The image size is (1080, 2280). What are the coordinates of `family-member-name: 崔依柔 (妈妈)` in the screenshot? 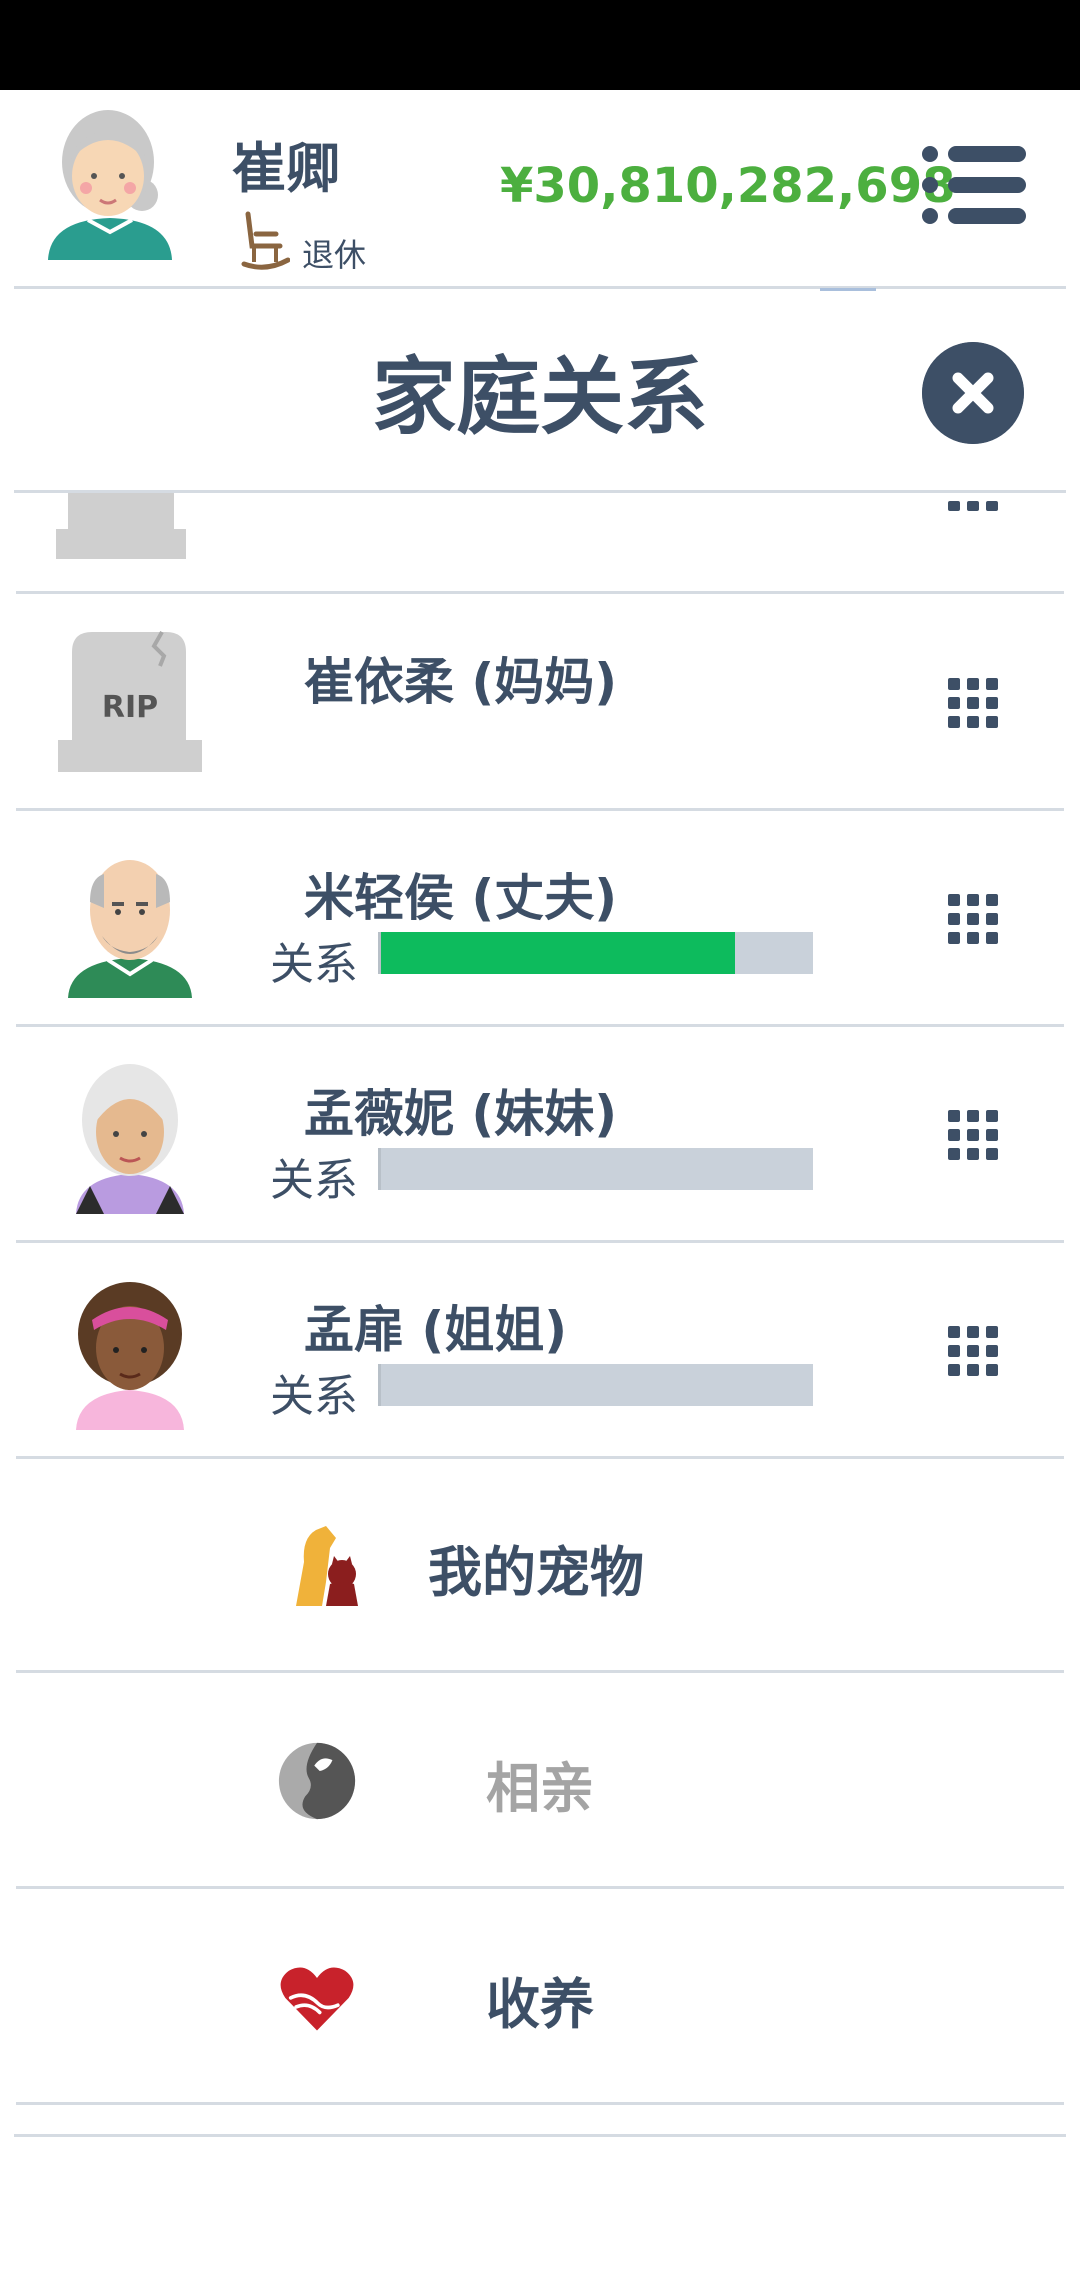 It's located at (461, 682).